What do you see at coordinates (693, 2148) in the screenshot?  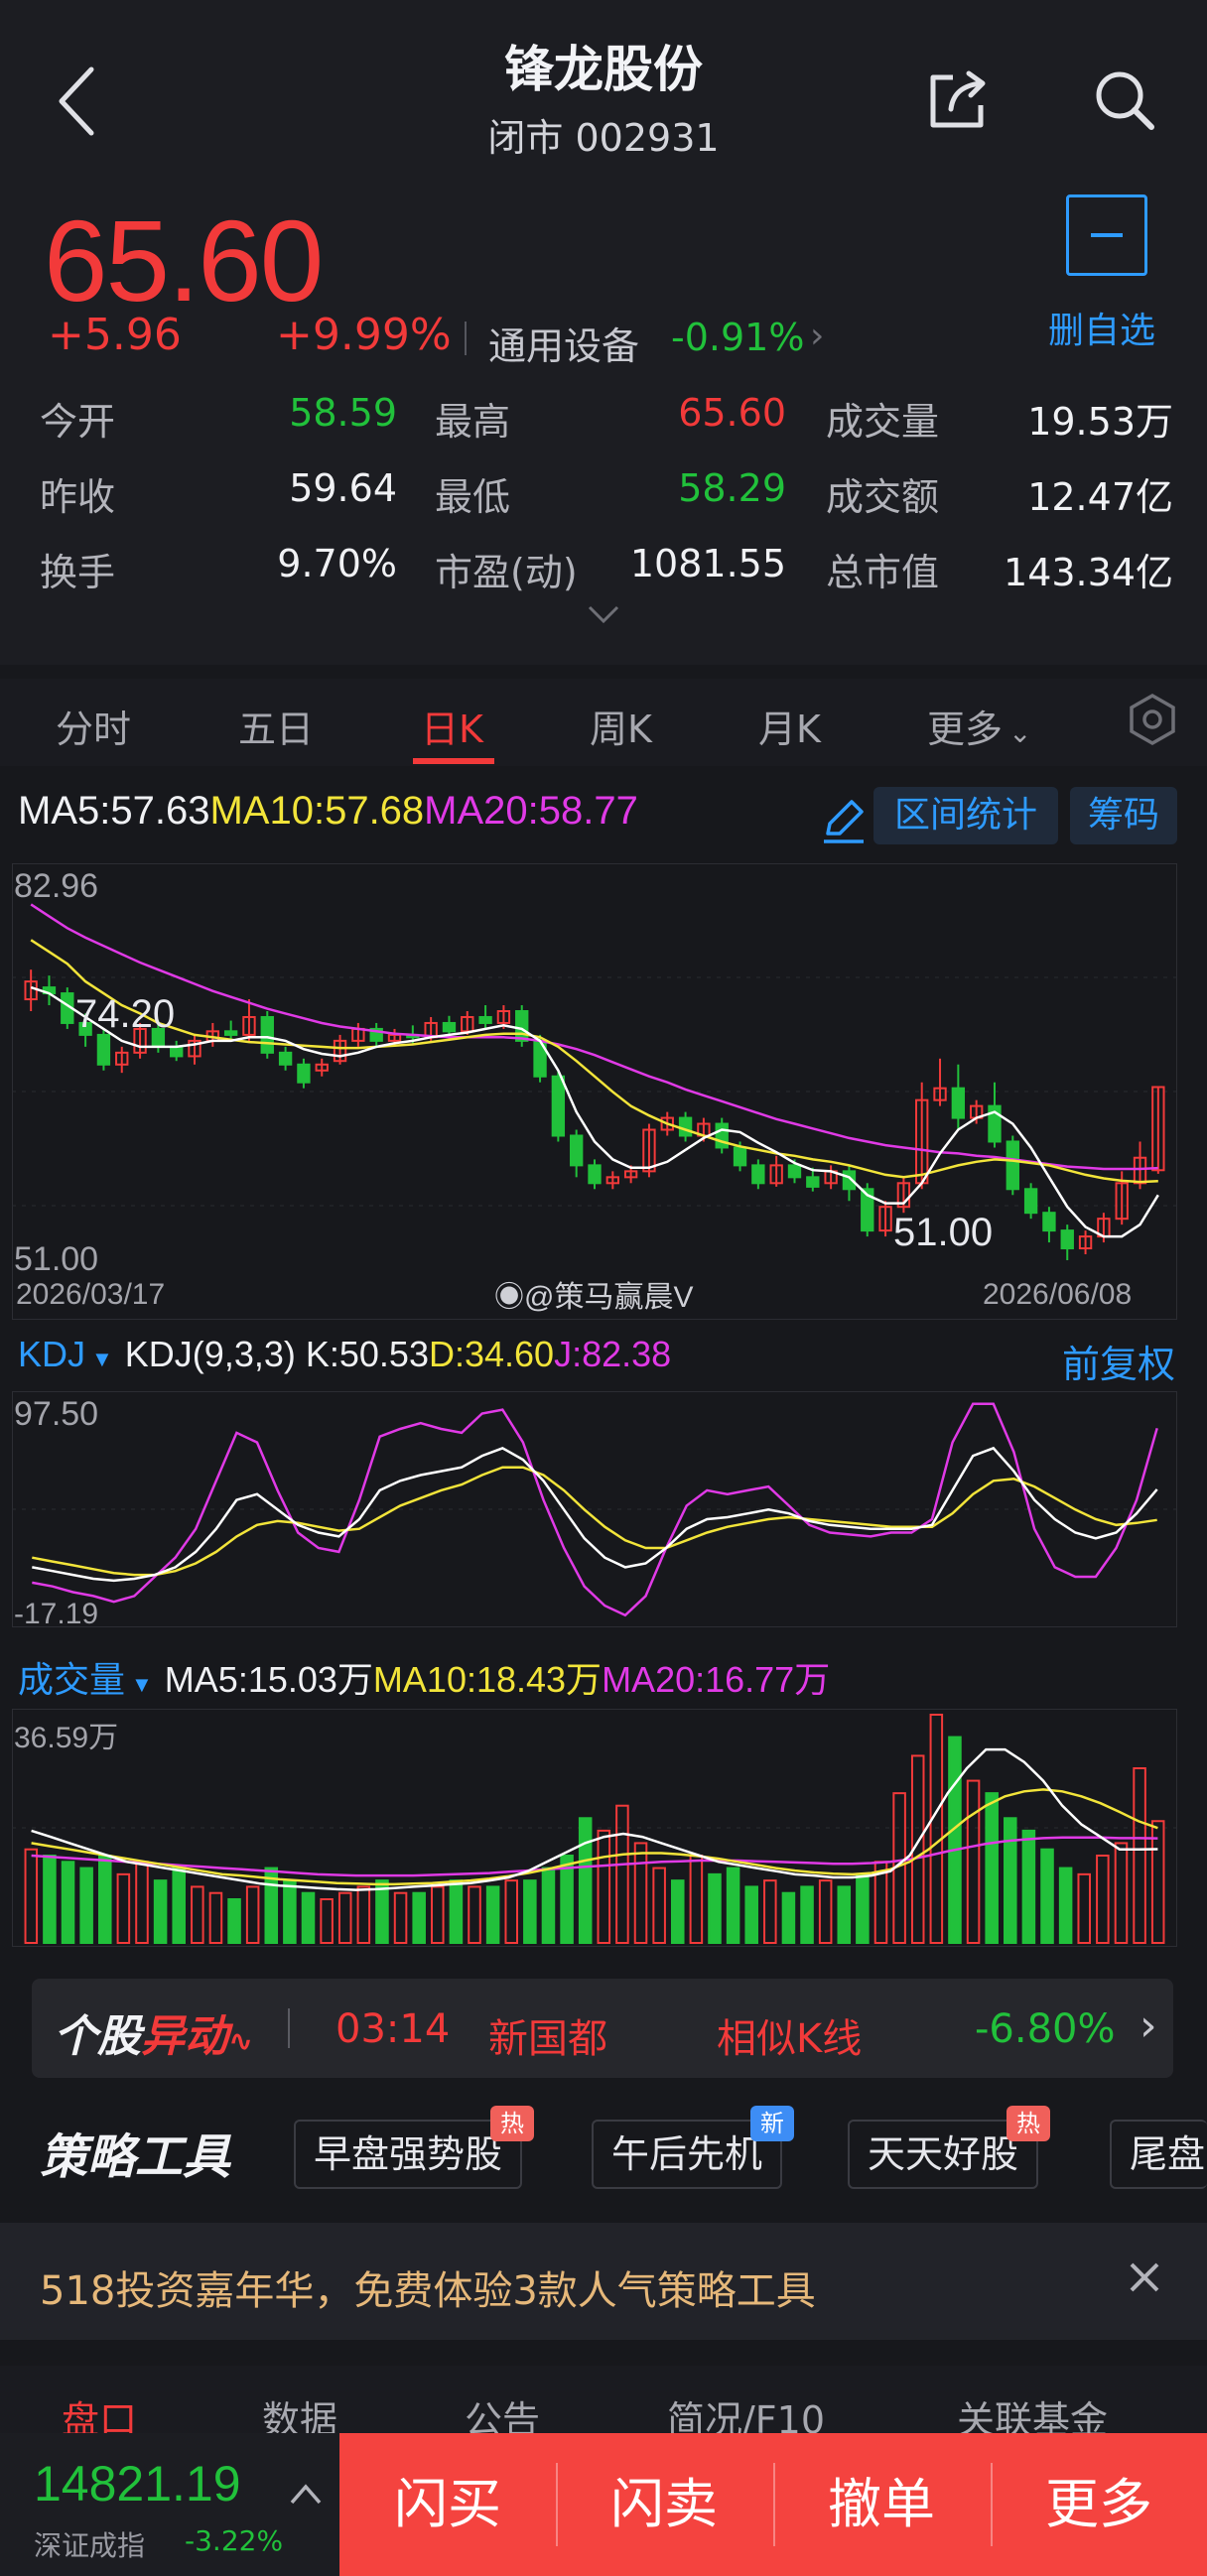 I see `strategy-chip-afternoon: 午后先机新` at bounding box center [693, 2148].